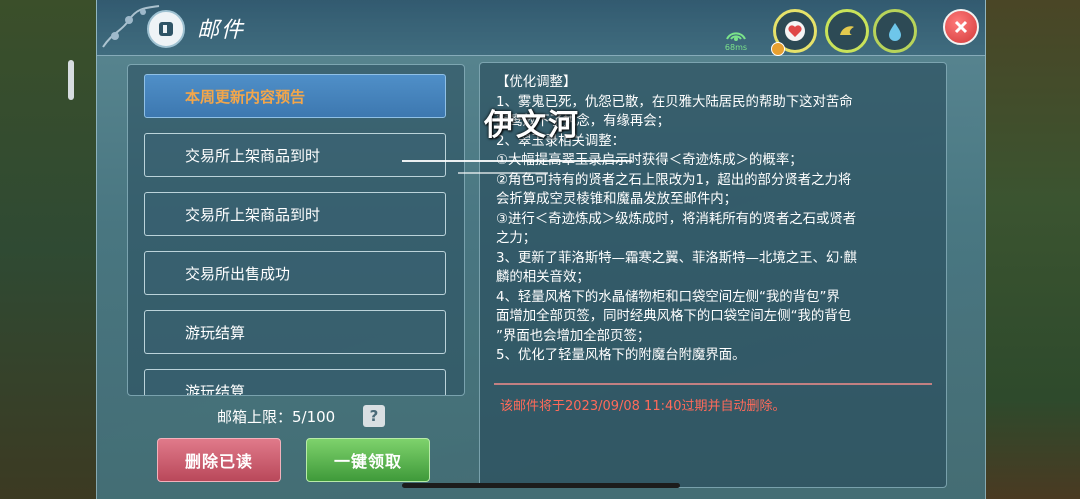 This screenshot has height=499, width=1080. What do you see at coordinates (50, 249) in the screenshot?
I see `background-scene-left` at bounding box center [50, 249].